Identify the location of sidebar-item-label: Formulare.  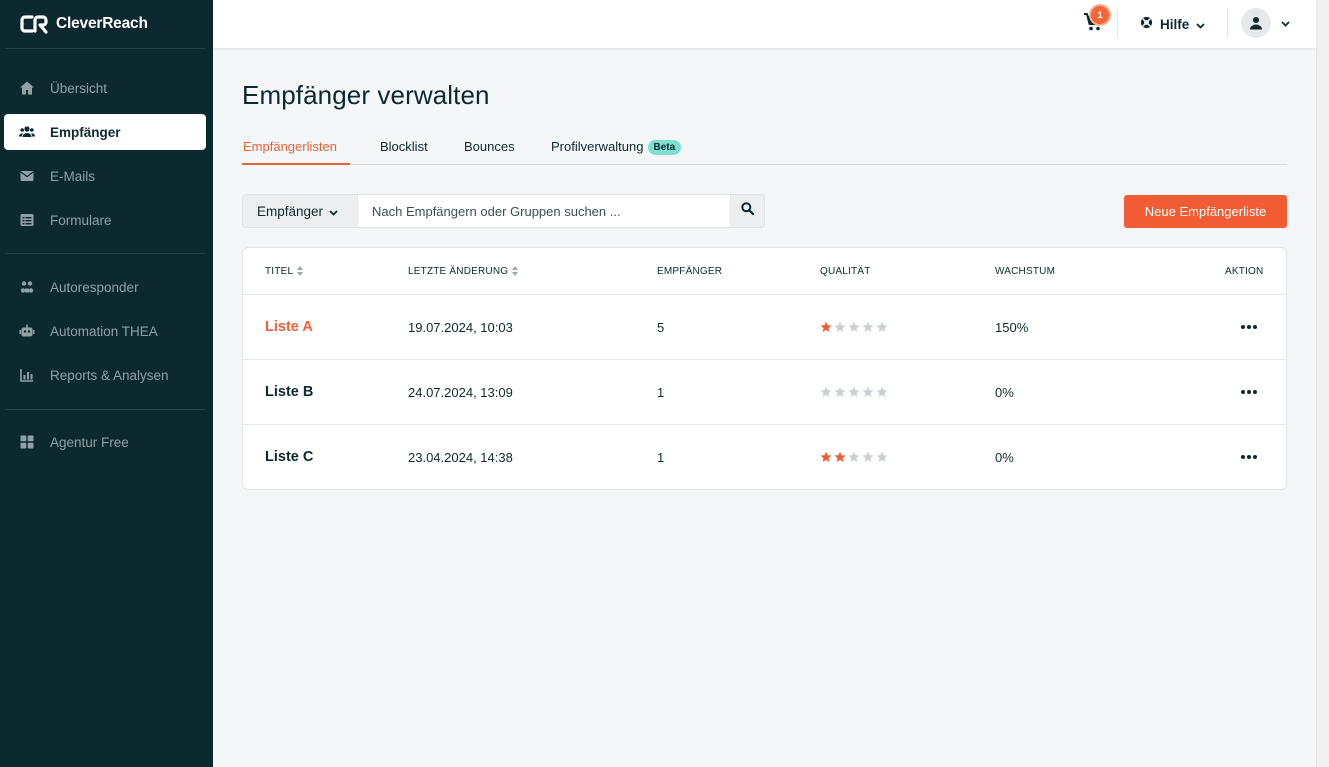
(81, 220).